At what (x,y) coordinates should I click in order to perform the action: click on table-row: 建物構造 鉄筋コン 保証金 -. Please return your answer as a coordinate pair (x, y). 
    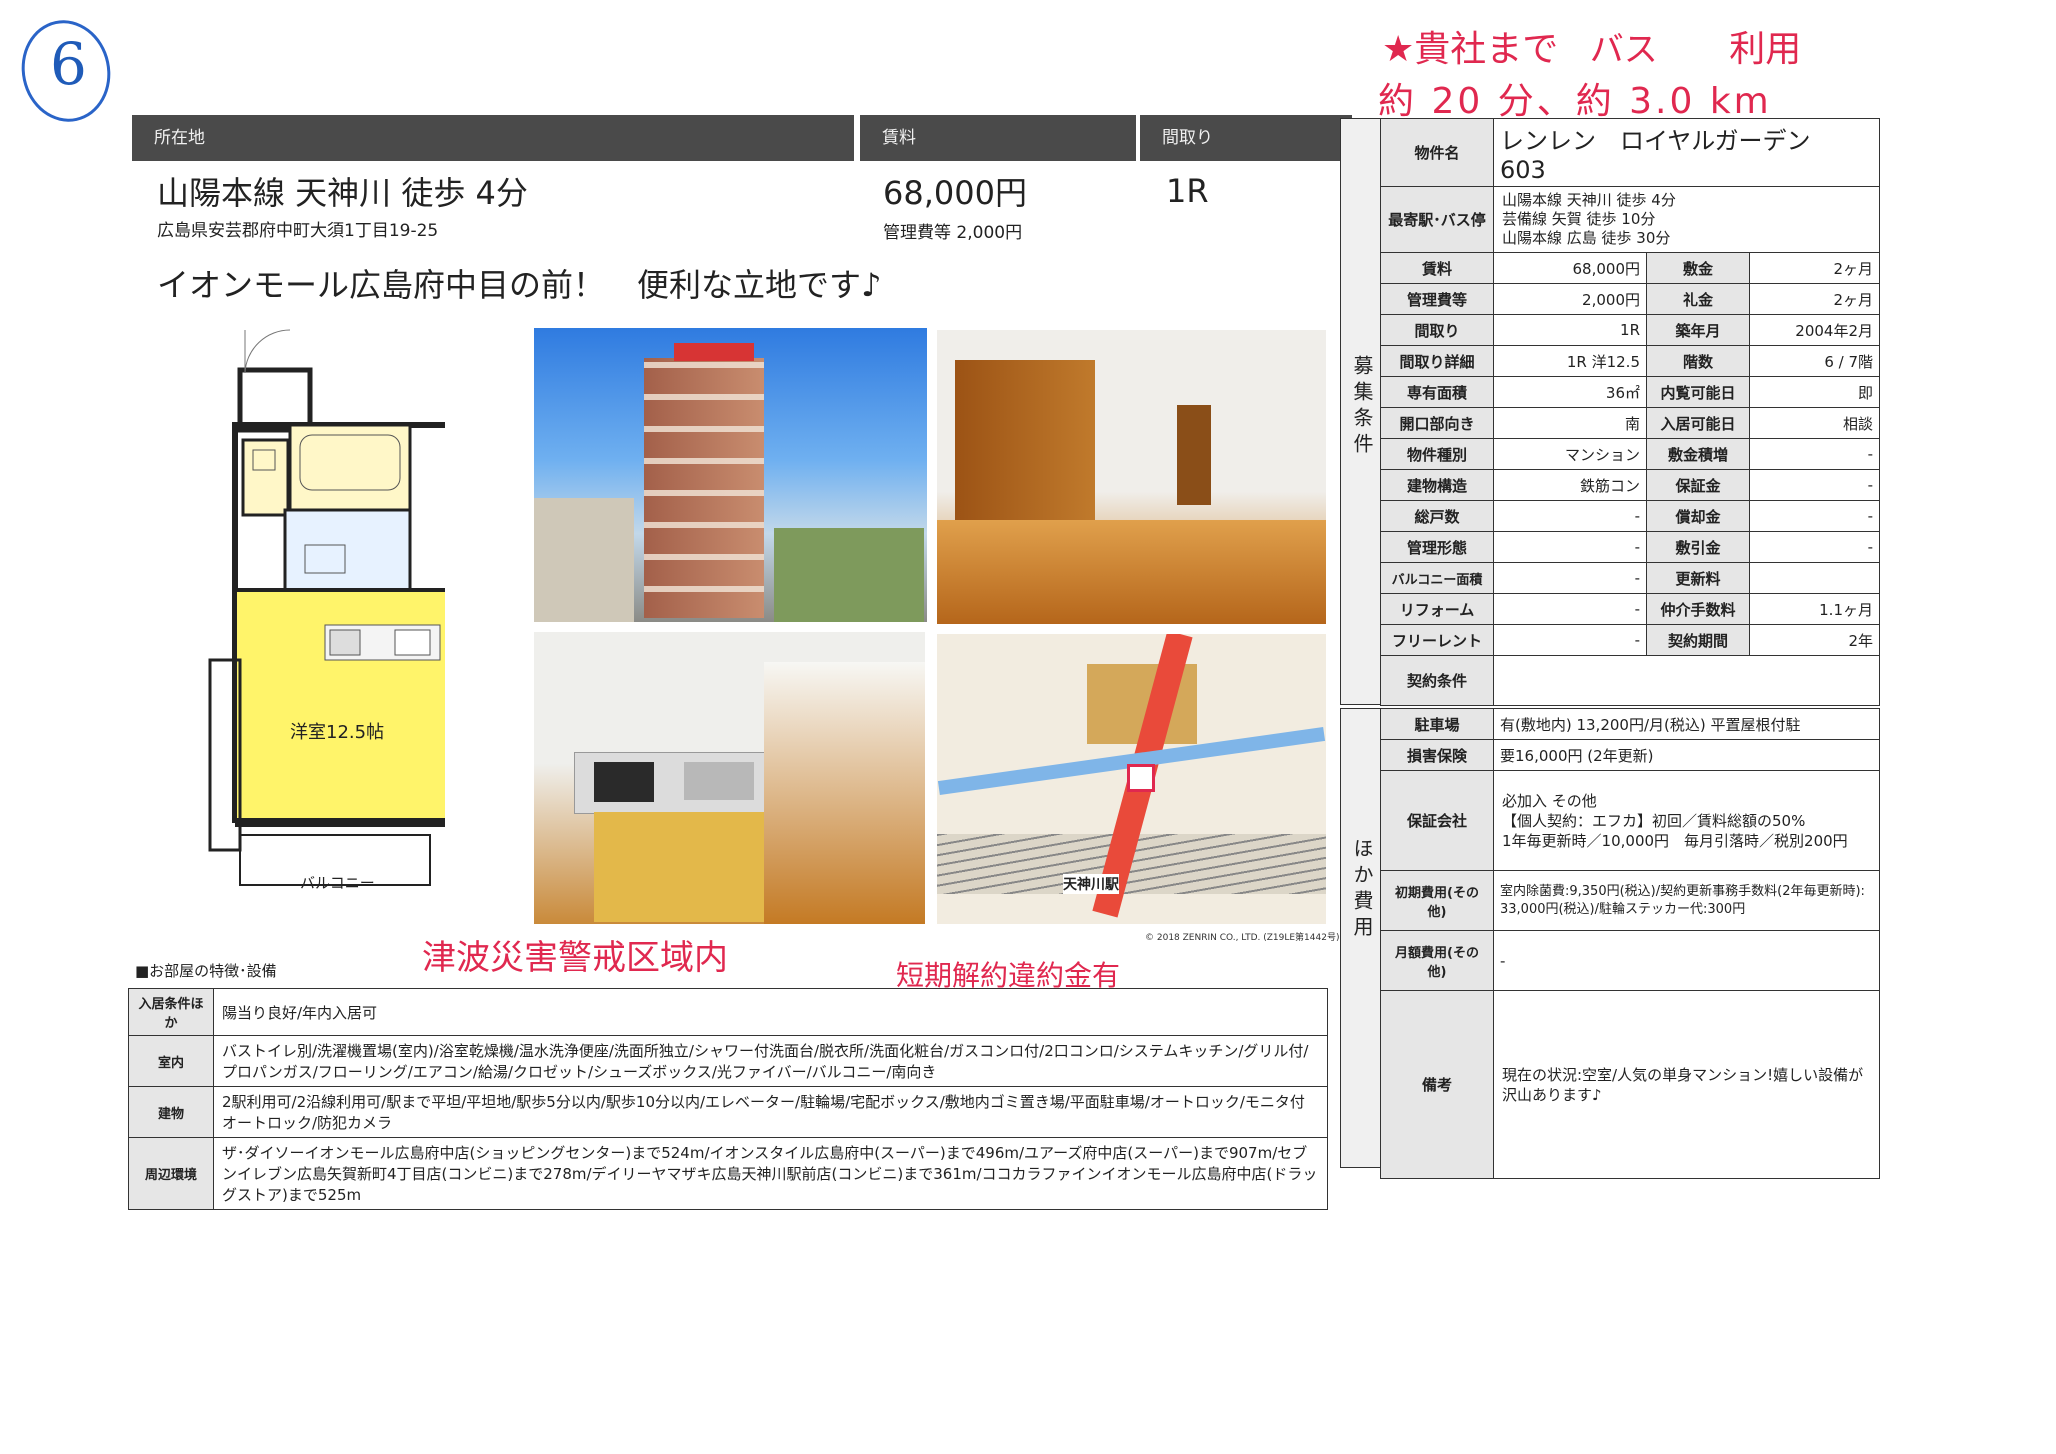
    Looking at the image, I should click on (1630, 485).